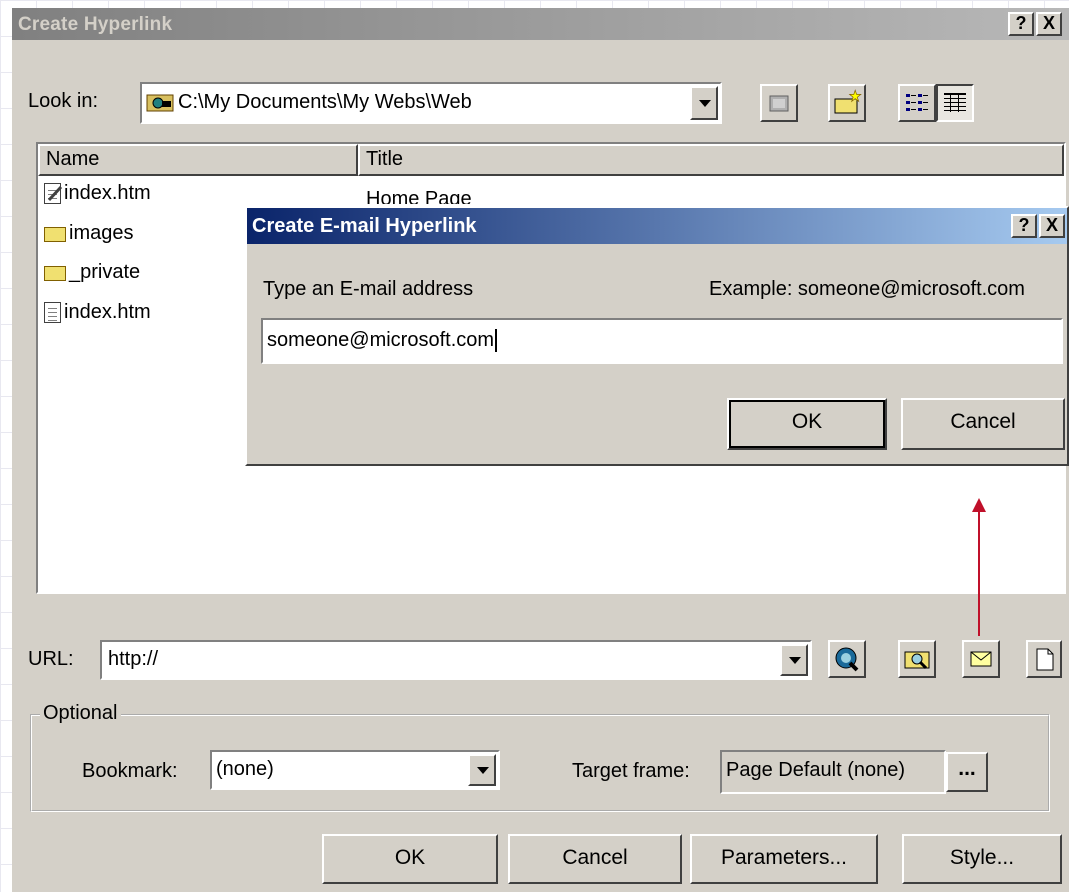 The image size is (1069, 892). Describe the element at coordinates (133, 659) in the screenshot. I see `url-value: http://` at that location.